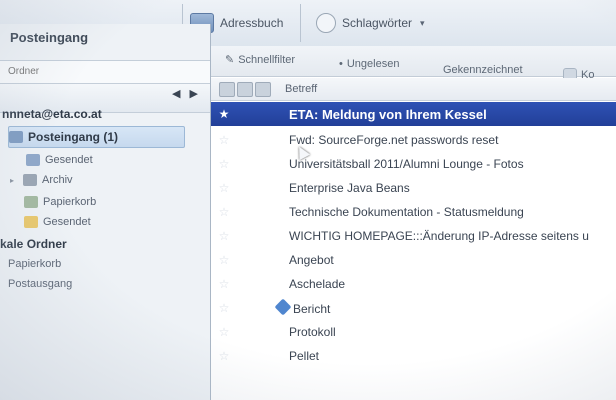 This screenshot has width=616, height=400. I want to click on message-subject: Protokoll, so click(312, 332).